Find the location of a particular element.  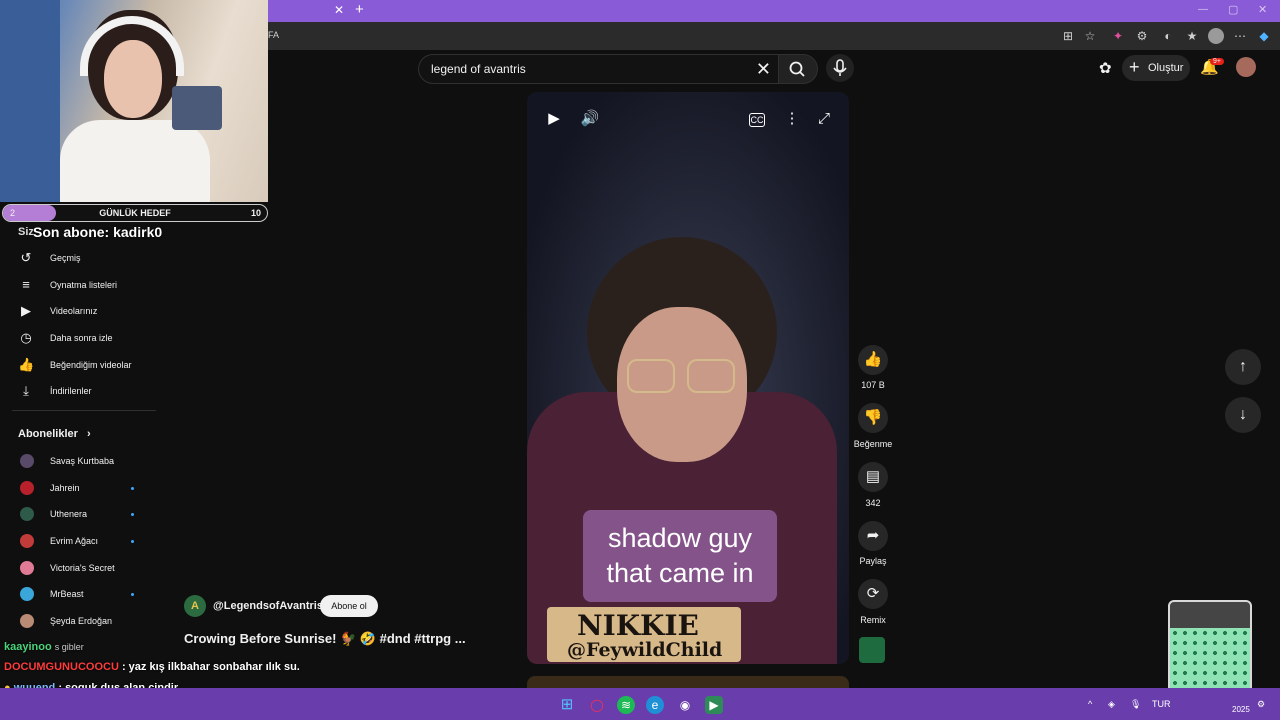

sidebar-subscription: Uthenera is located at coordinates (78, 514).